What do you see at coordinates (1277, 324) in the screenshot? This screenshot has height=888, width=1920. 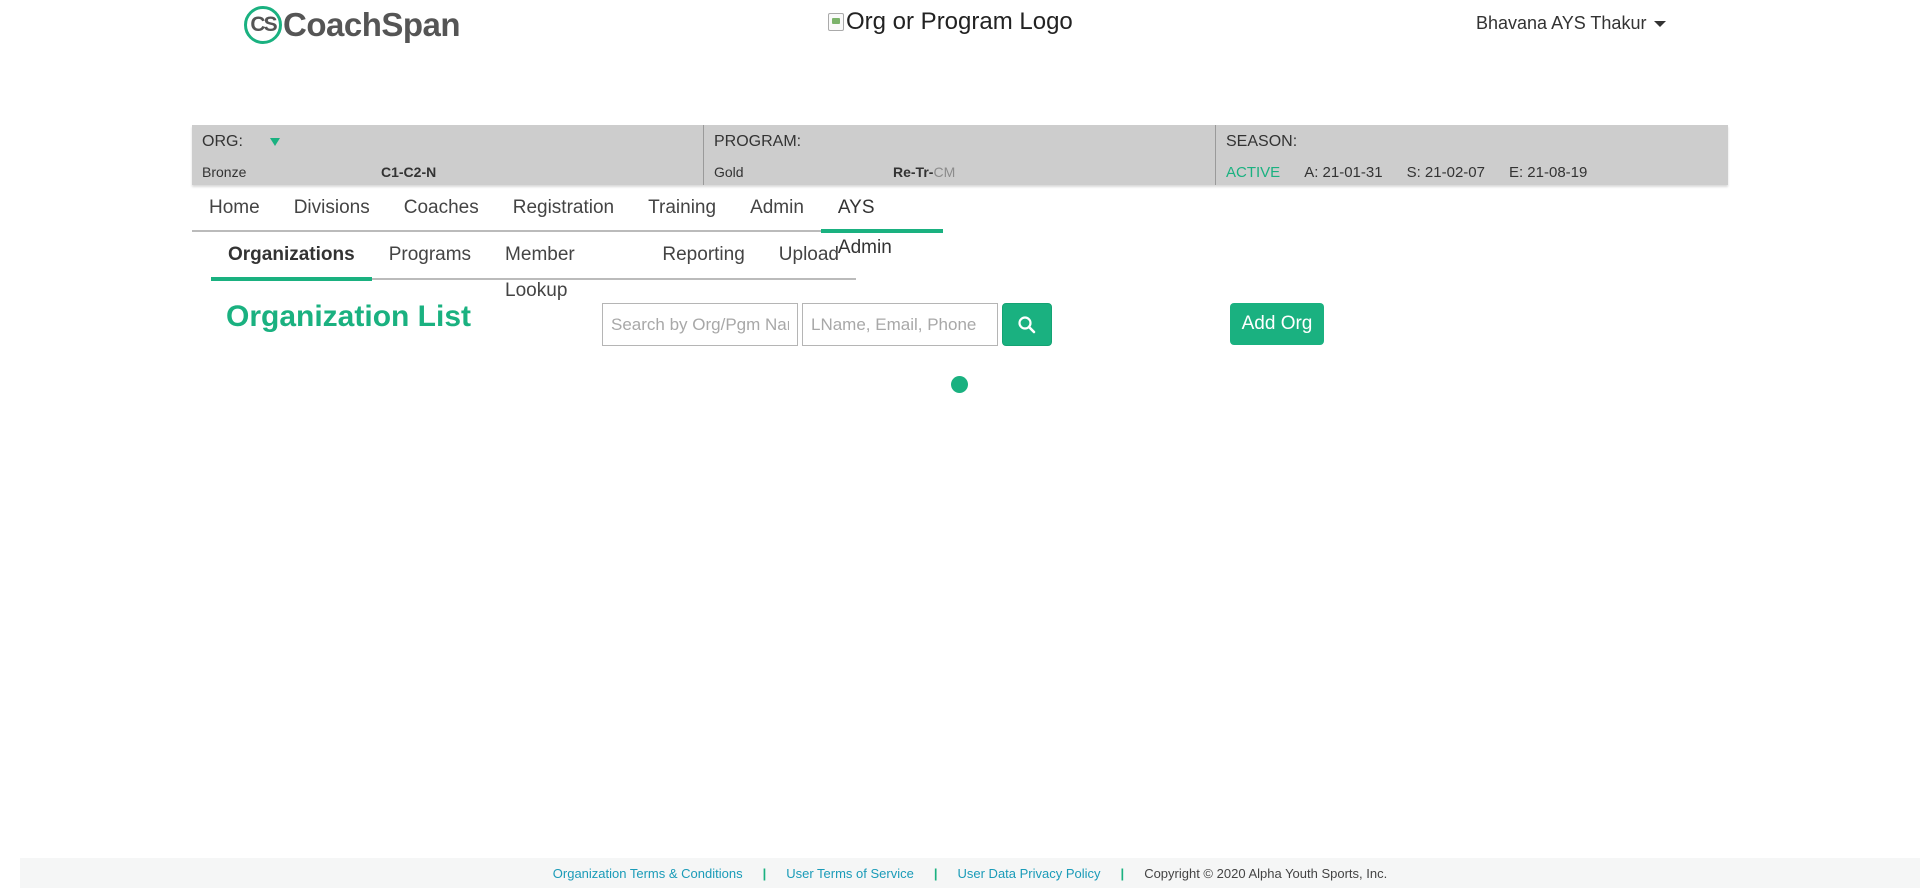 I see `add-org-button: Add Org` at bounding box center [1277, 324].